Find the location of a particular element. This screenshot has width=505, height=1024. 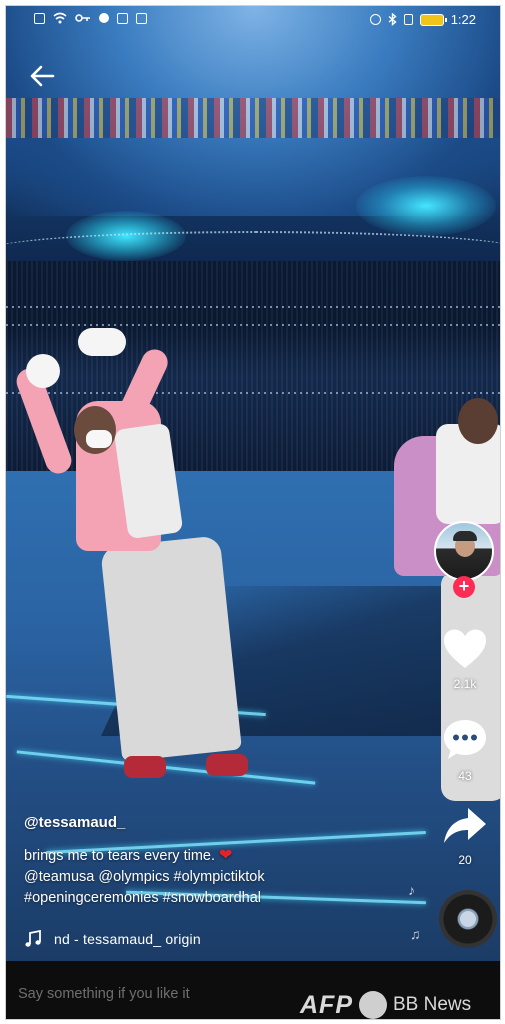

caption-text: brings me to tears every time. ❤ is located at coordinates (224, 856).